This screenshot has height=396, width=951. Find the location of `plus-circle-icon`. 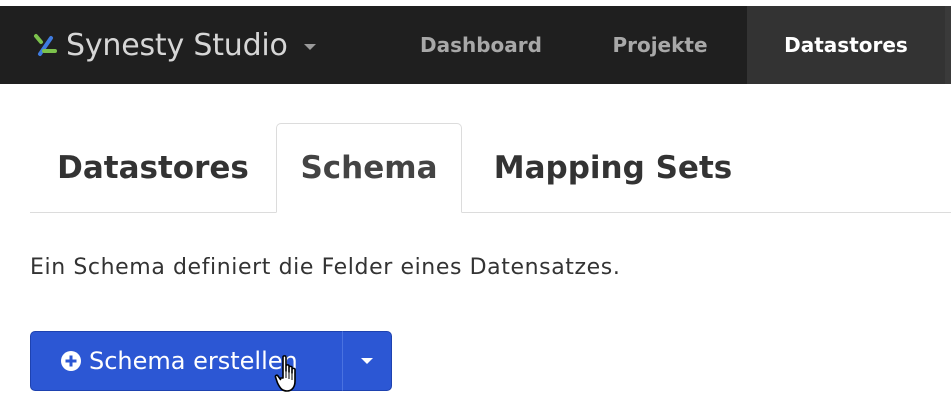

plus-circle-icon is located at coordinates (71, 361).